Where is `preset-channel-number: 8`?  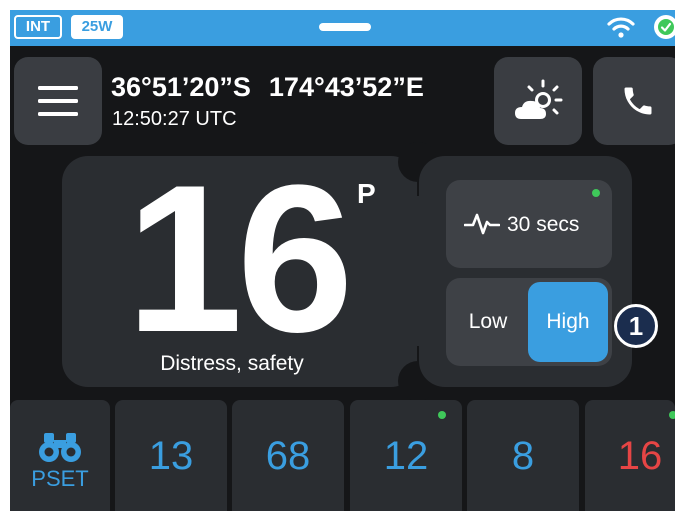 preset-channel-number: 8 is located at coordinates (523, 456).